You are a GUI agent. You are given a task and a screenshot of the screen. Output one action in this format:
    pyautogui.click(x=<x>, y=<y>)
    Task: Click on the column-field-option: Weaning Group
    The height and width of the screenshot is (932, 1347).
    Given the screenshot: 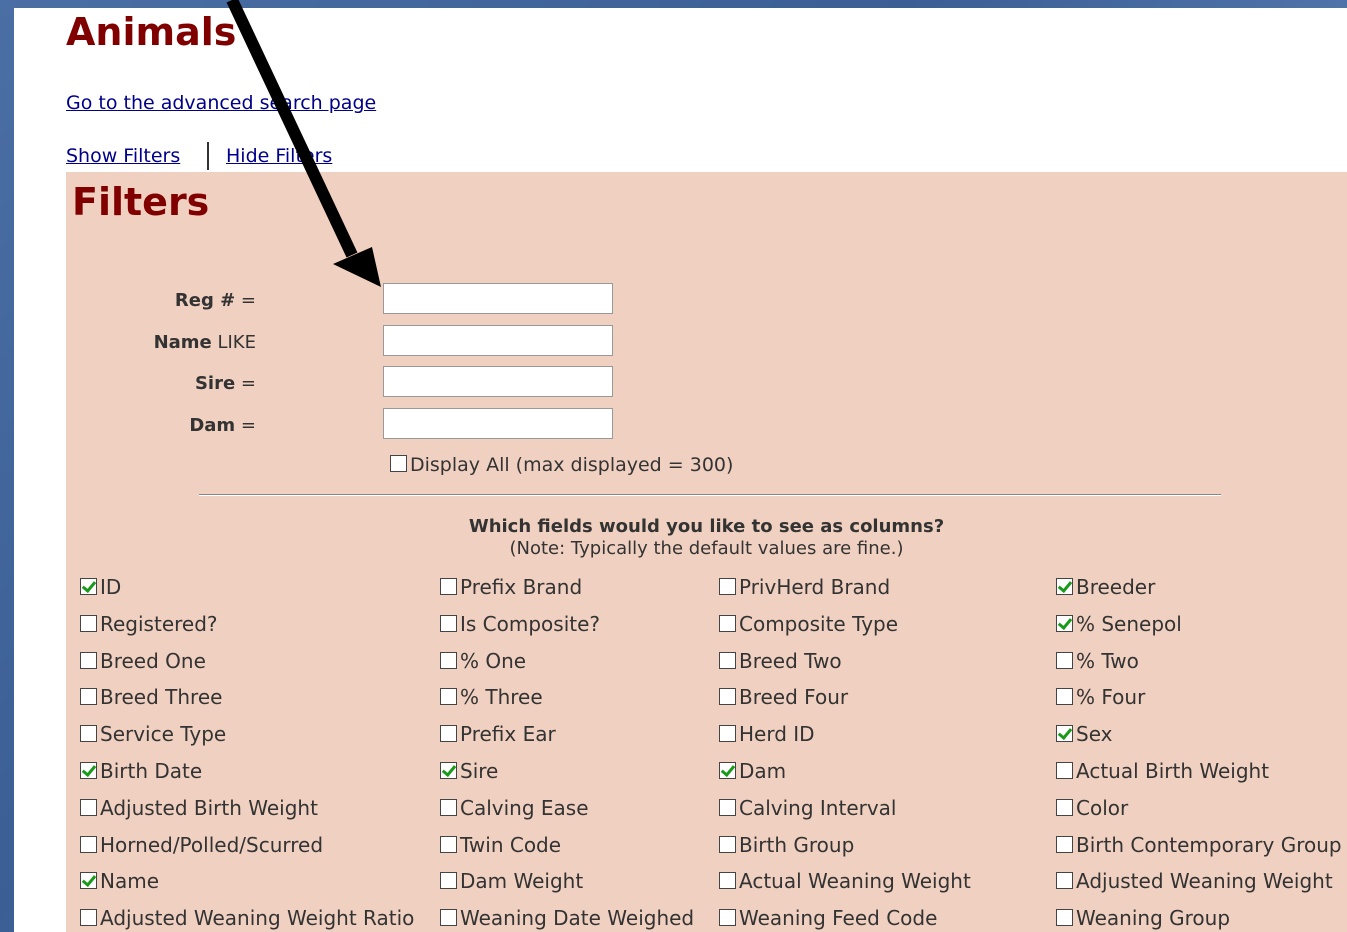 What is the action you would take?
    pyautogui.click(x=1143, y=918)
    